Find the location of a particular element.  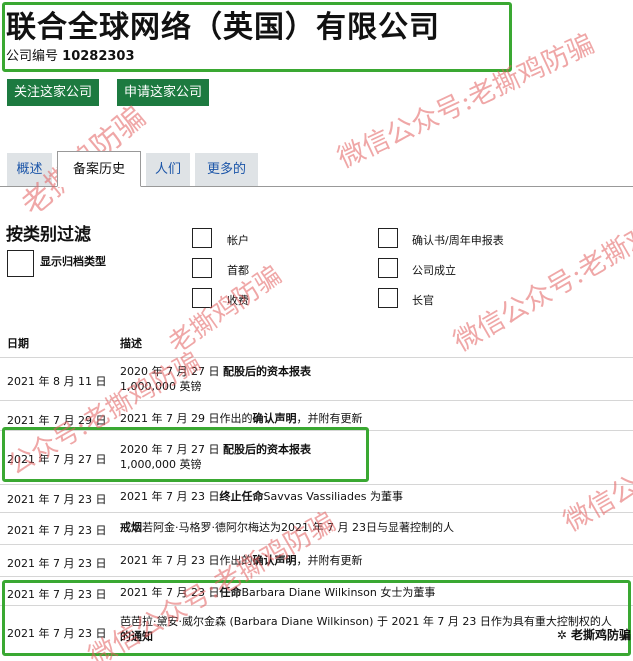

desc-text: 2021 年 7 月 23 日作出的 is located at coordinates (186, 560).